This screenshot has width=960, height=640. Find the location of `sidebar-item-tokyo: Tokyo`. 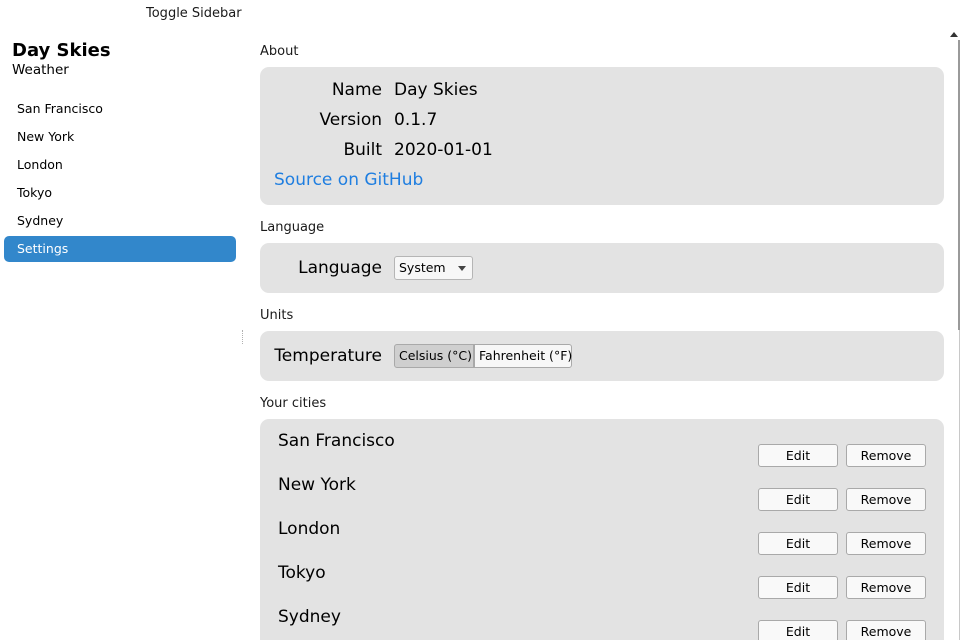

sidebar-item-tokyo: Tokyo is located at coordinates (120, 193).